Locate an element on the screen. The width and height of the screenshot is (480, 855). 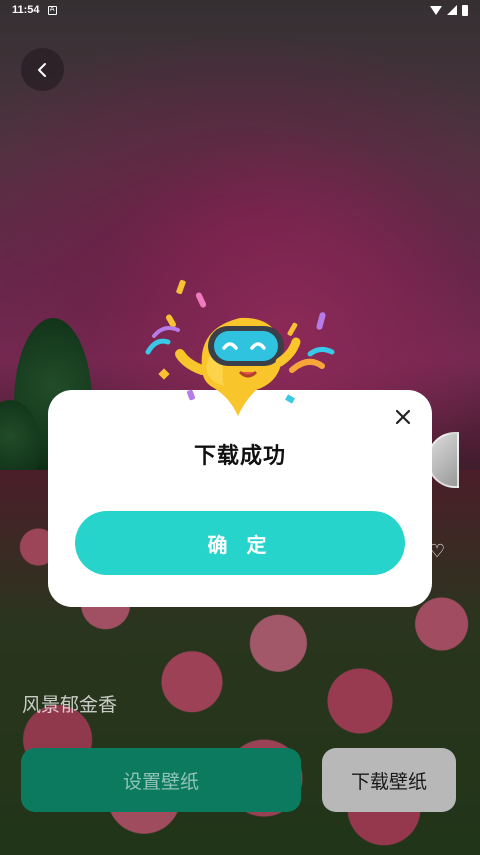
battery-icon is located at coordinates (465, 10).